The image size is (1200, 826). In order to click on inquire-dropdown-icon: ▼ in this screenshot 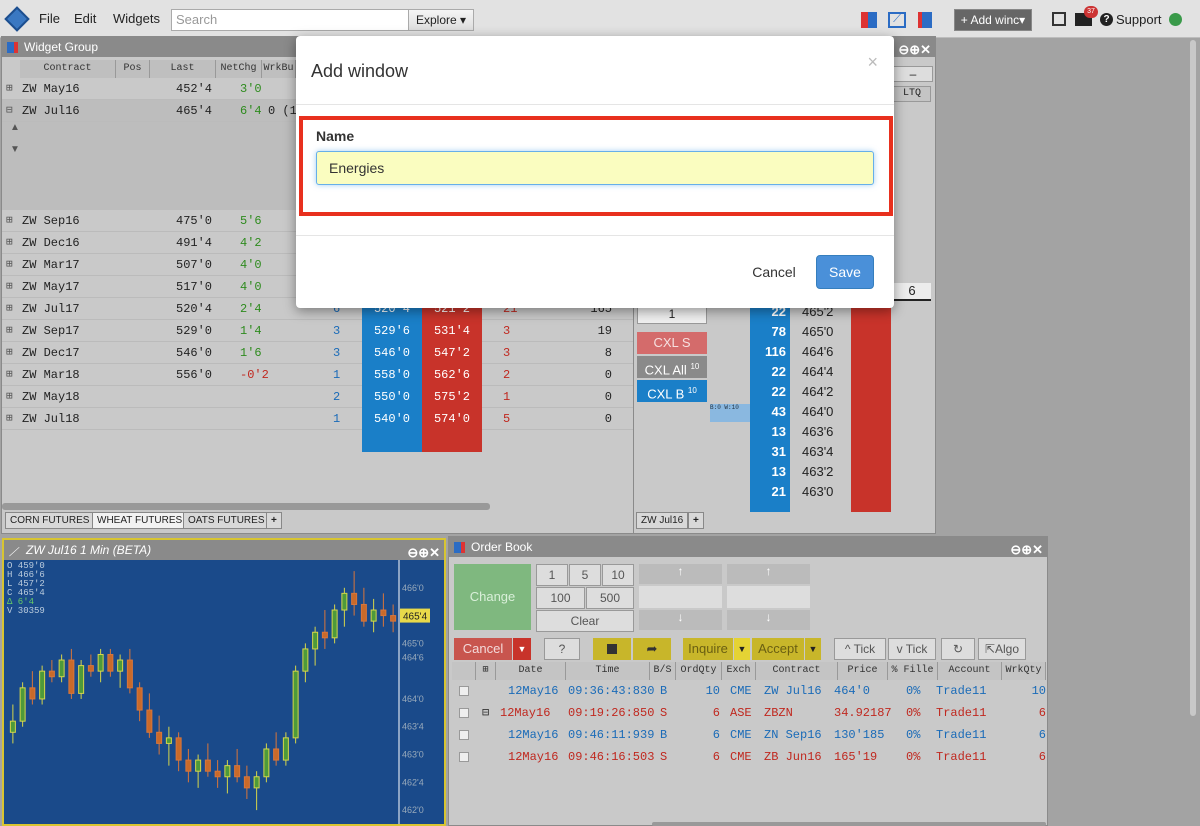, I will do `click(742, 649)`.